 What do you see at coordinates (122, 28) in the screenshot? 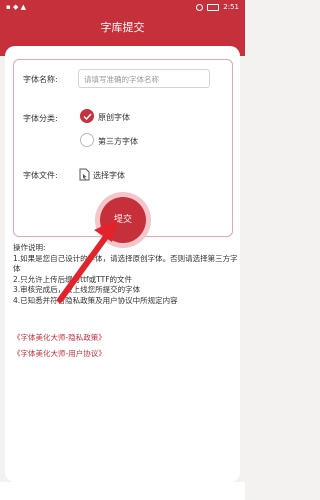
I see `page-title: 字库提交` at bounding box center [122, 28].